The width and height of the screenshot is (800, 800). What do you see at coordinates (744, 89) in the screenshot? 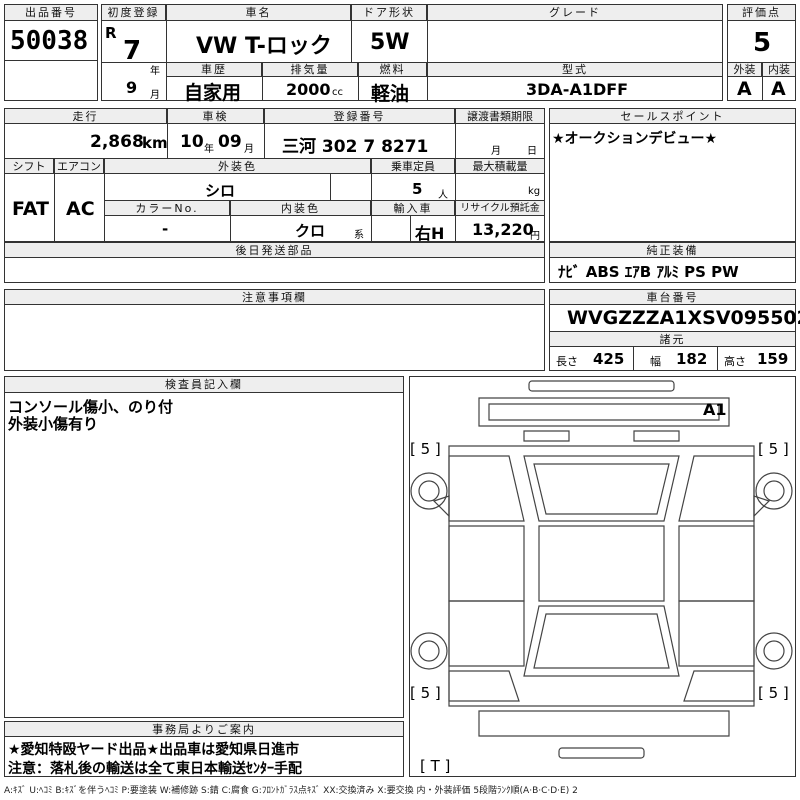
I see `ext-grade: A` at bounding box center [744, 89].